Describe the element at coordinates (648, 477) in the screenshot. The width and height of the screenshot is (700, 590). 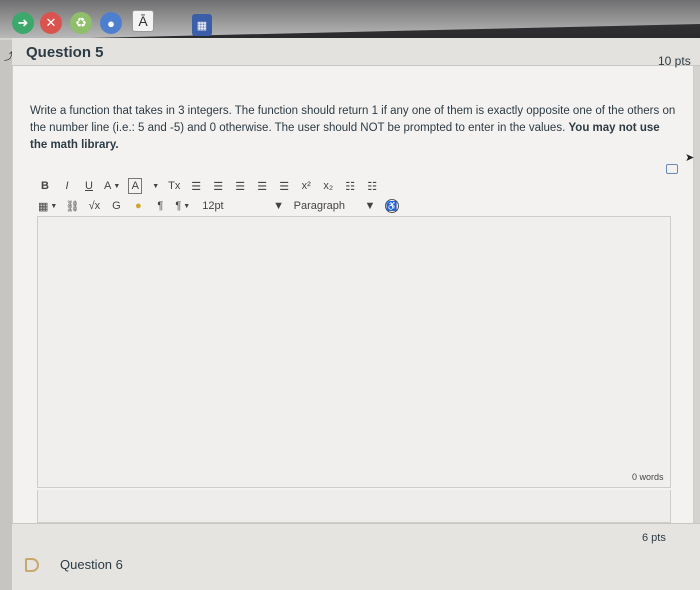
I see `word-count: 0 words` at that location.